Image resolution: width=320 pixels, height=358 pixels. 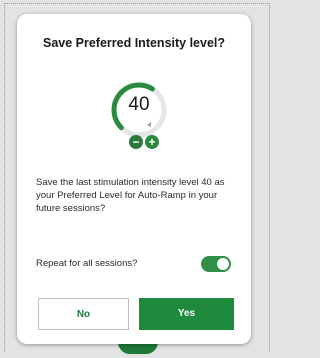 What do you see at coordinates (216, 264) in the screenshot?
I see `repeat-toggle` at bounding box center [216, 264].